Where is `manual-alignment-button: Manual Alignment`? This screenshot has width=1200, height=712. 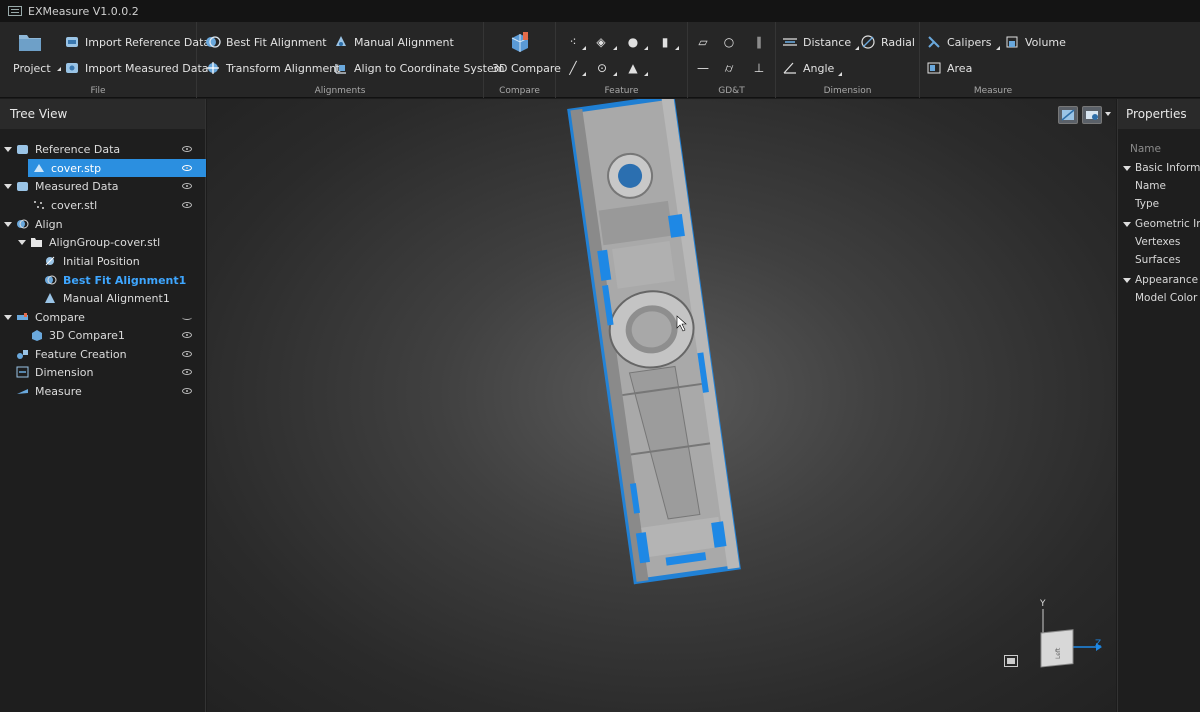 manual-alignment-button: Manual Alignment is located at coordinates (393, 42).